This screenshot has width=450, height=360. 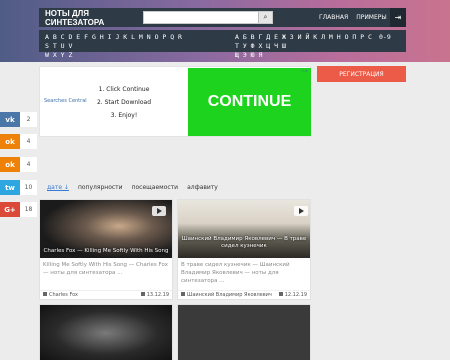 I want to click on cyrillic-letters-row2: Щ Э Ю Я, so click(x=305, y=55).